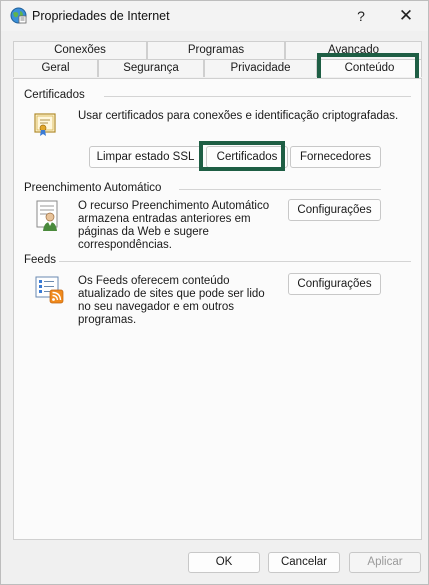 Image resolution: width=429 pixels, height=585 pixels. What do you see at coordinates (125, 245) in the screenshot?
I see `autocomplete-description-line: correspondências.` at bounding box center [125, 245].